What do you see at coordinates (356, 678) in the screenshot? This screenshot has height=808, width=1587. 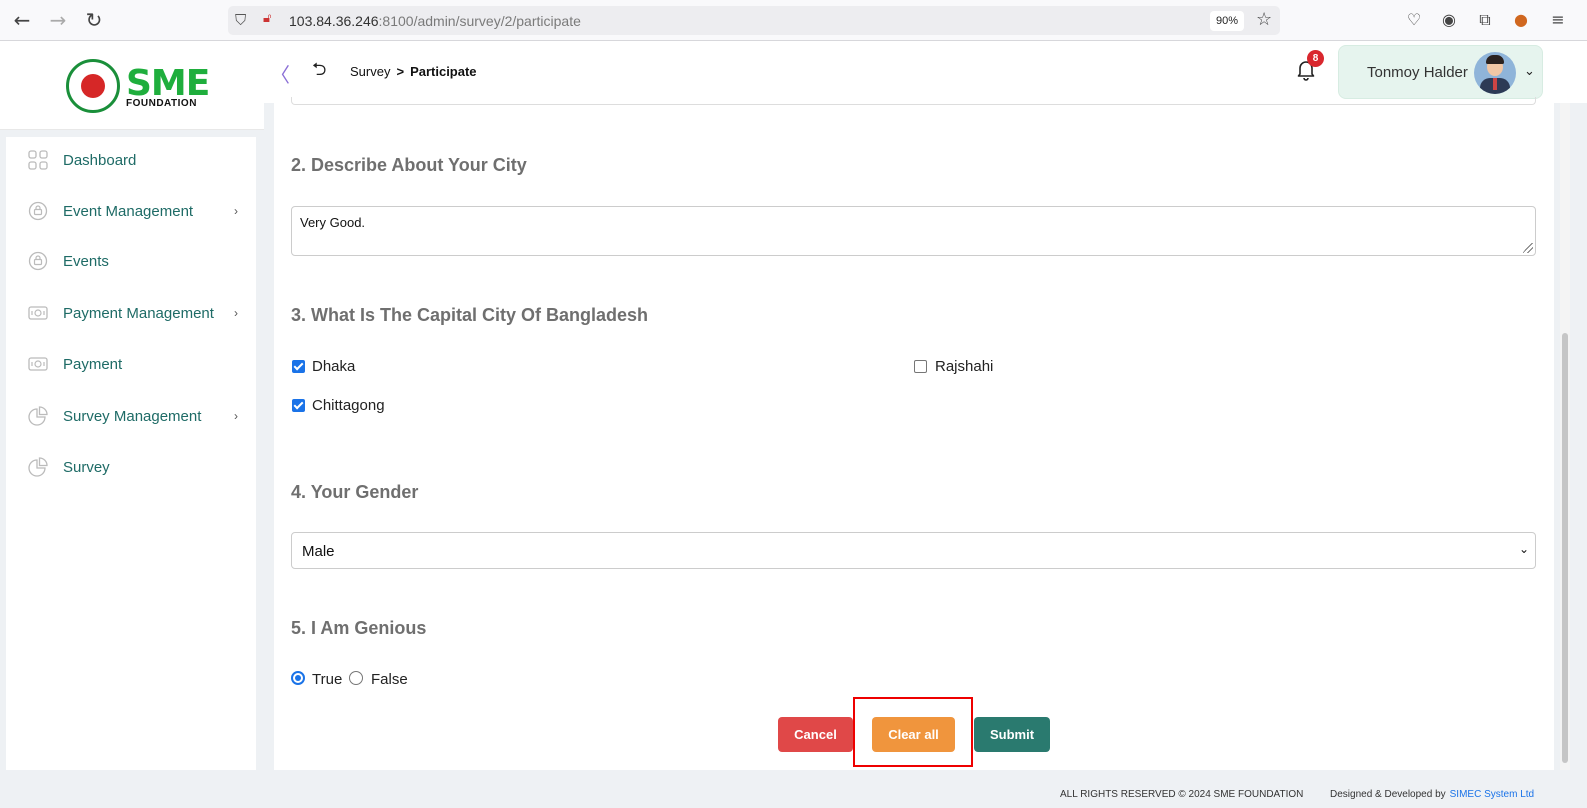 I see `radio-false` at bounding box center [356, 678].